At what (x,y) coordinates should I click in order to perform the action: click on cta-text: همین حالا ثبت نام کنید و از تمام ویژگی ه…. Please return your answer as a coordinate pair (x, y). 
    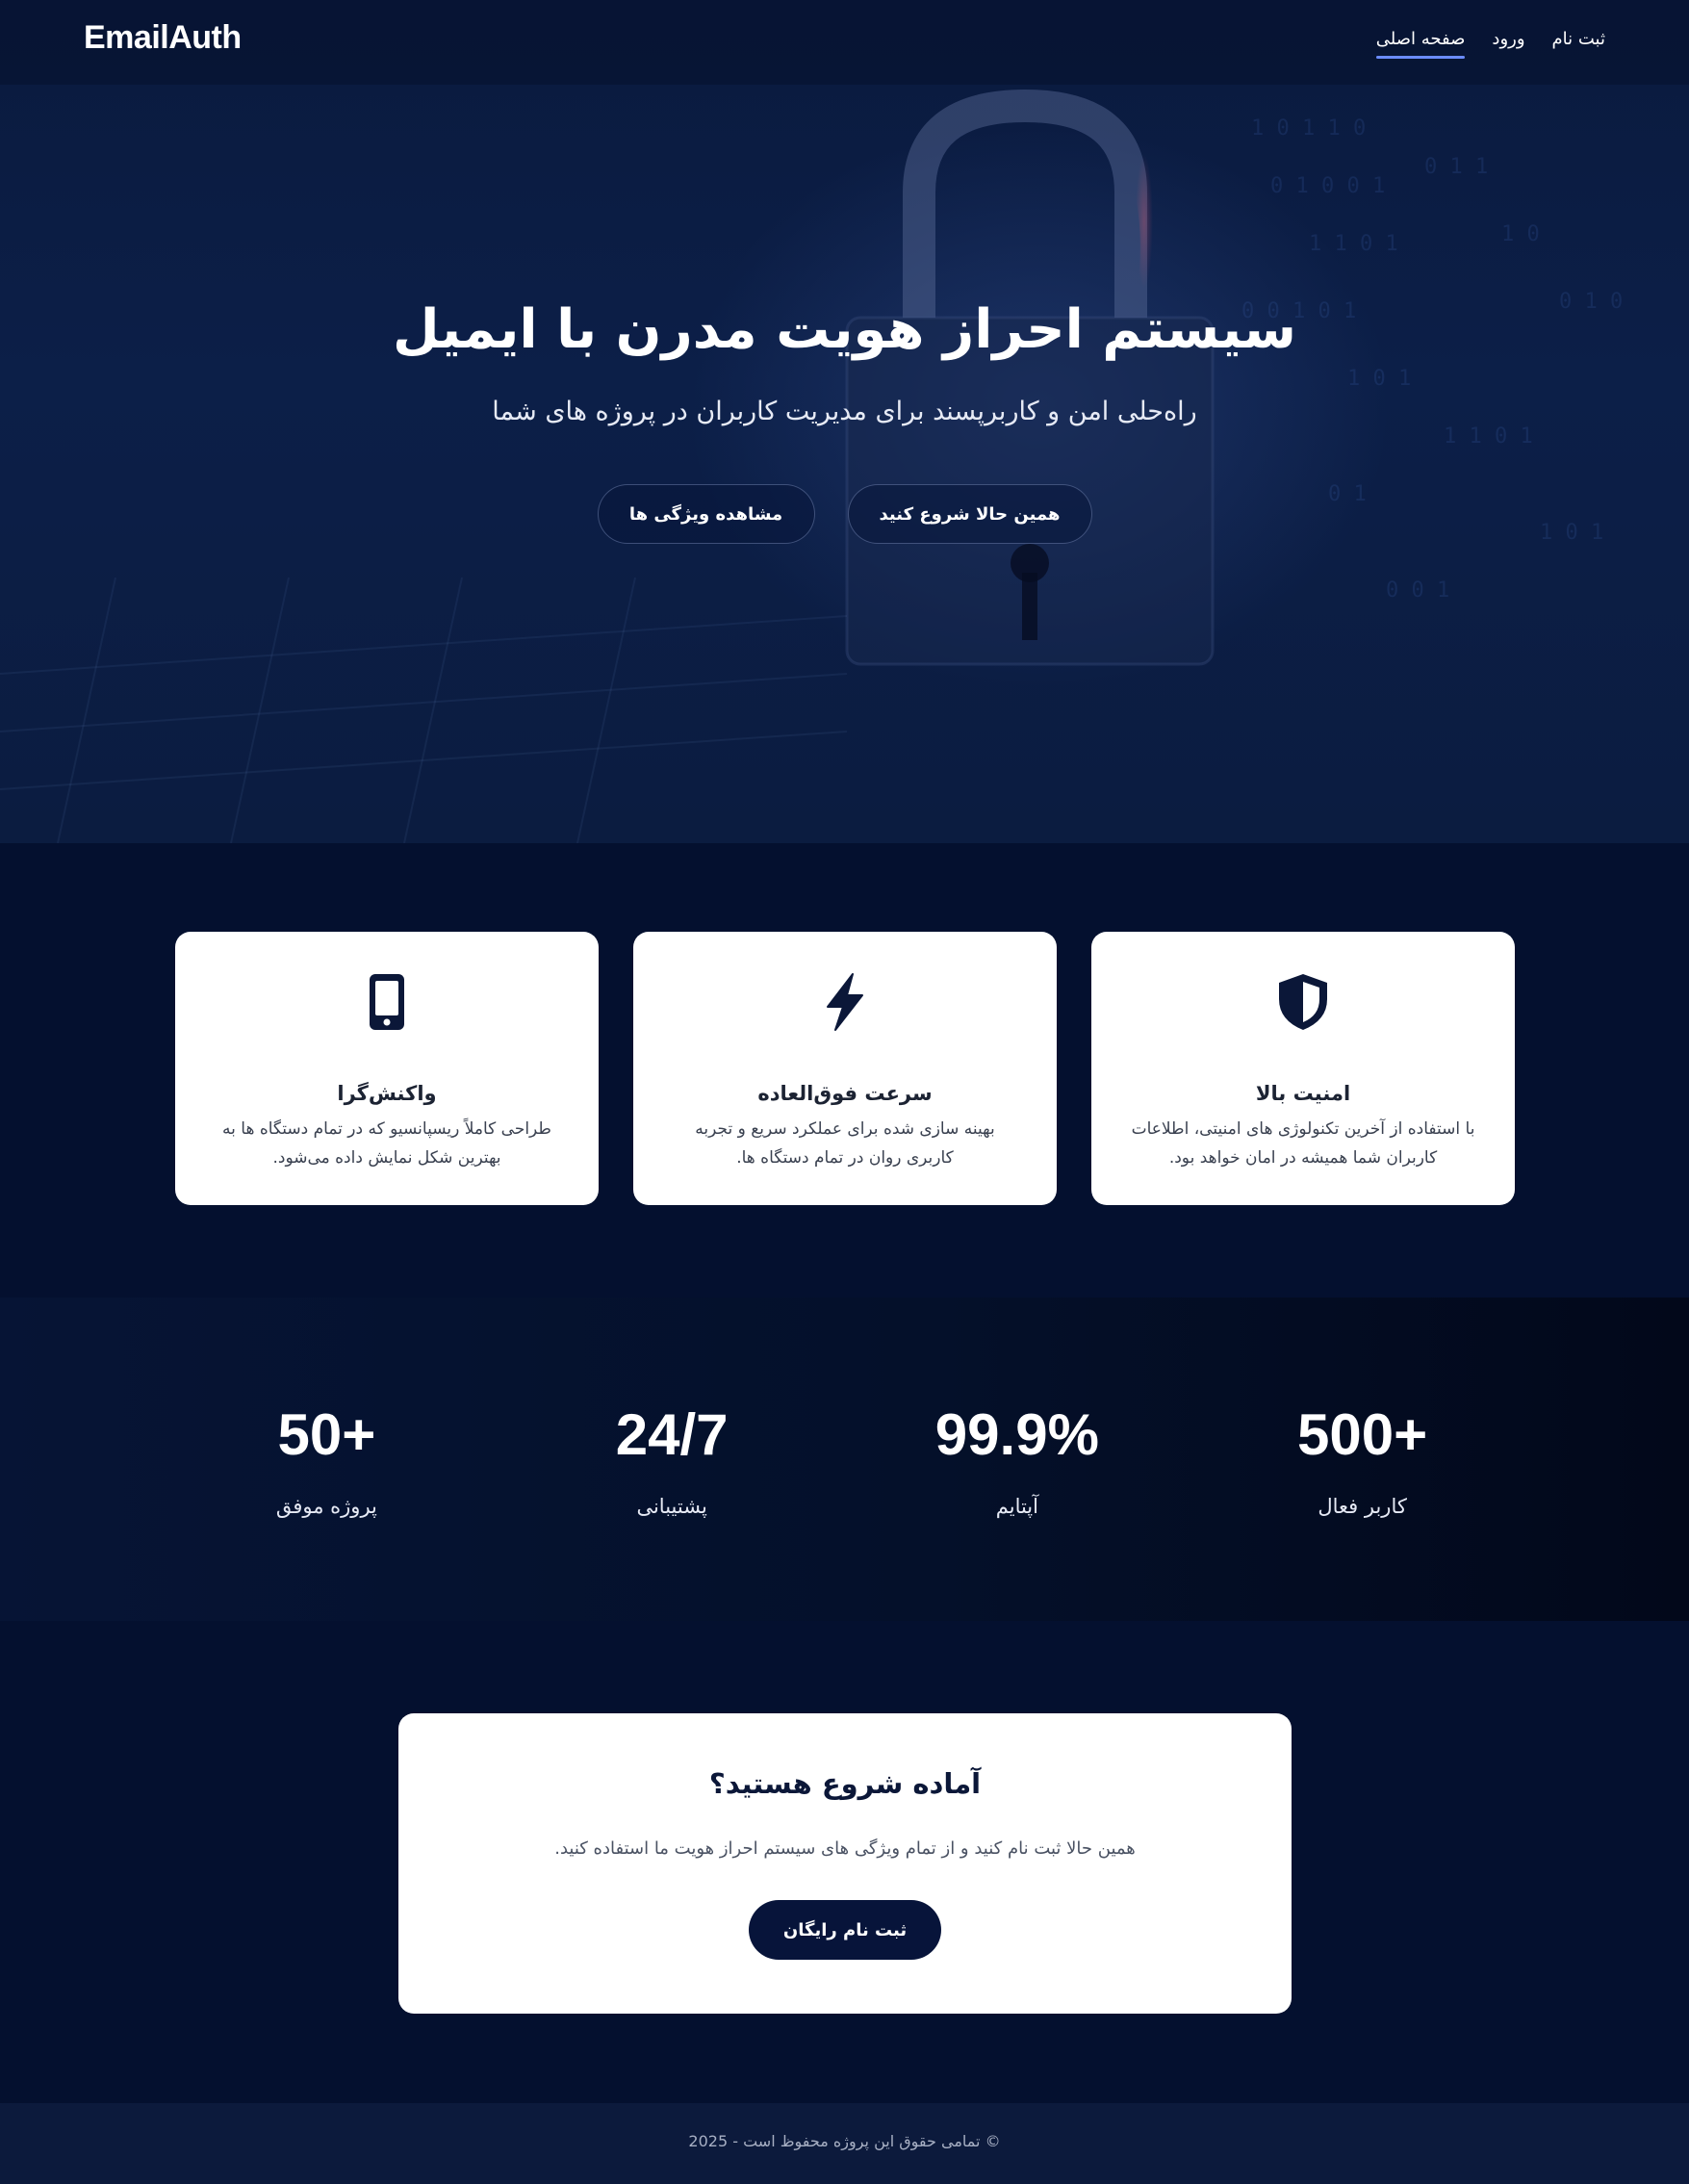
    Looking at the image, I should click on (845, 1848).